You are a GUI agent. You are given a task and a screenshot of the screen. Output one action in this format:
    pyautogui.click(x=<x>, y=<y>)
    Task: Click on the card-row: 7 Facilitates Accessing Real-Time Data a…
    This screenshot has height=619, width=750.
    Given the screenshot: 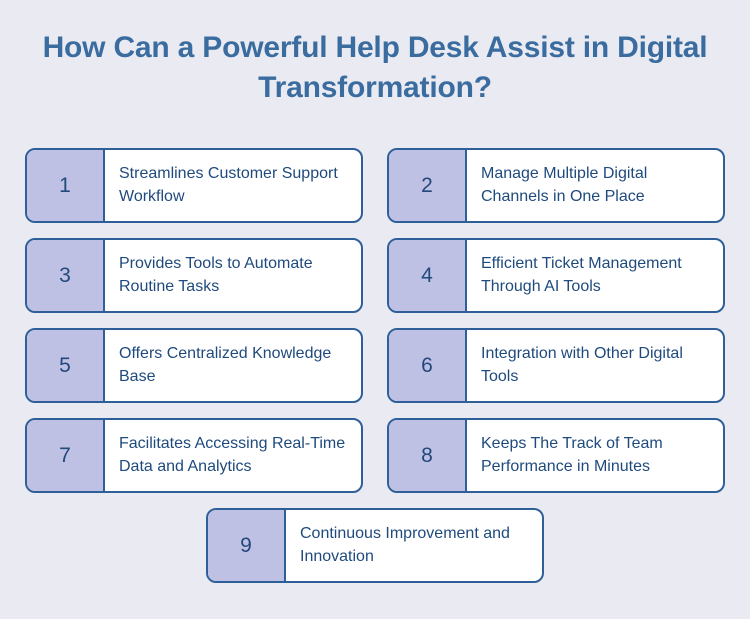 What is the action you would take?
    pyautogui.click(x=375, y=455)
    